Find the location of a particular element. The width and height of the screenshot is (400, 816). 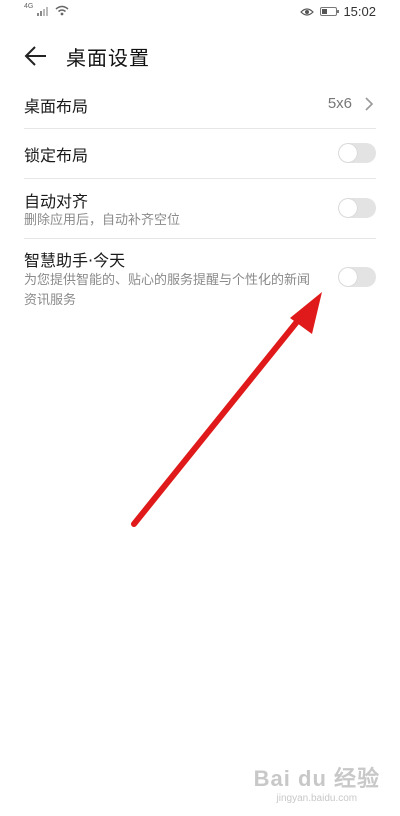

status-bar: 4G 15:02 is located at coordinates (200, 13).